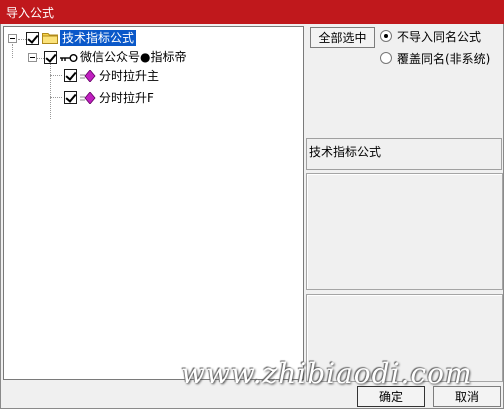 The image size is (504, 409). Describe the element at coordinates (69, 58) in the screenshot. I see `key-icon` at that location.